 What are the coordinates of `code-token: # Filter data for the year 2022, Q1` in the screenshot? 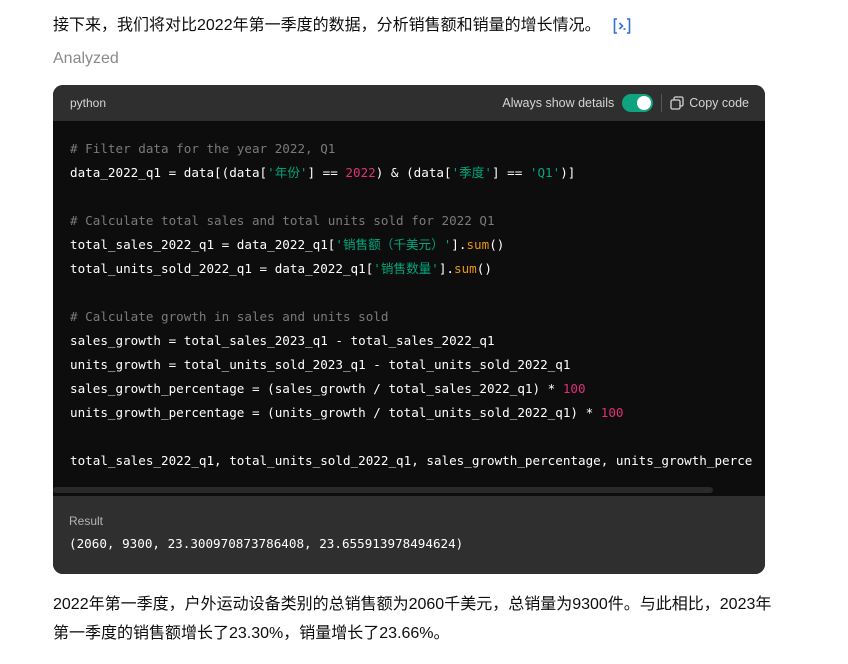 It's located at (203, 148).